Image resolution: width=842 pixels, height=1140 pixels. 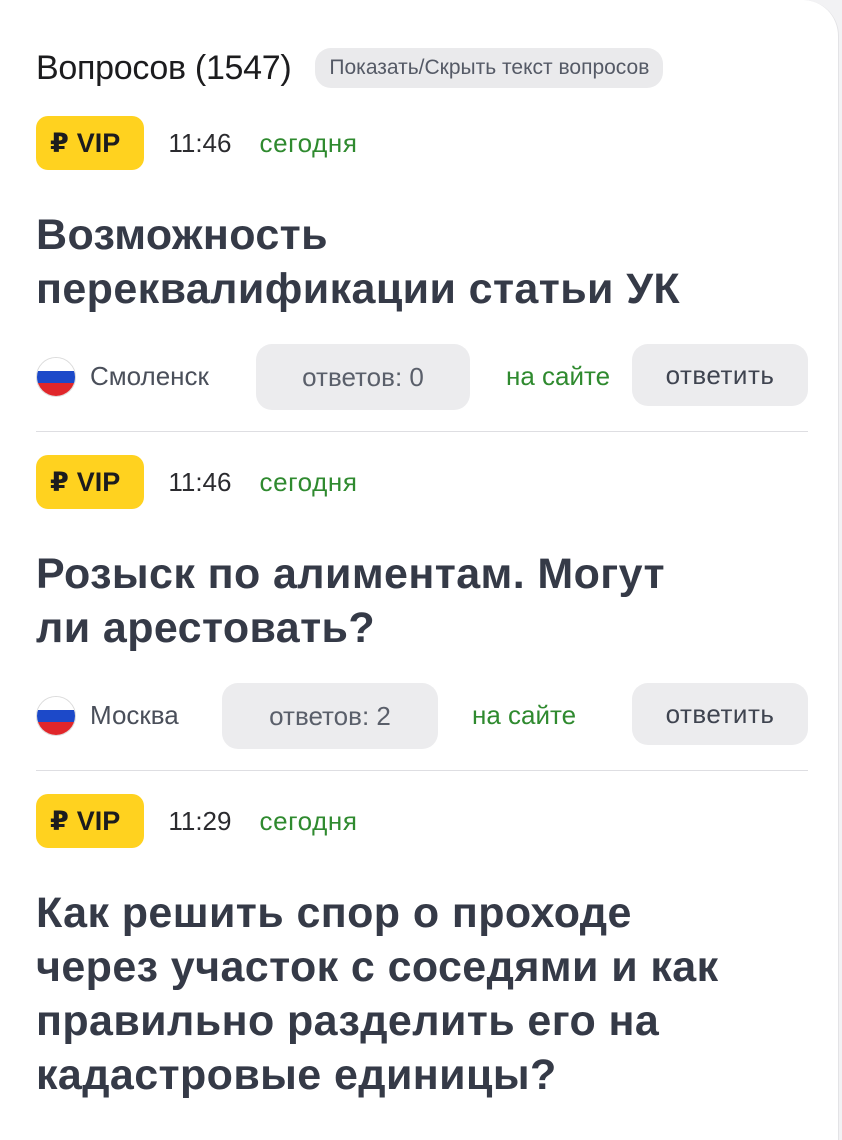 What do you see at coordinates (422, 821) in the screenshot?
I see `question-meta: ₽ VIP 11:29 сегодня` at bounding box center [422, 821].